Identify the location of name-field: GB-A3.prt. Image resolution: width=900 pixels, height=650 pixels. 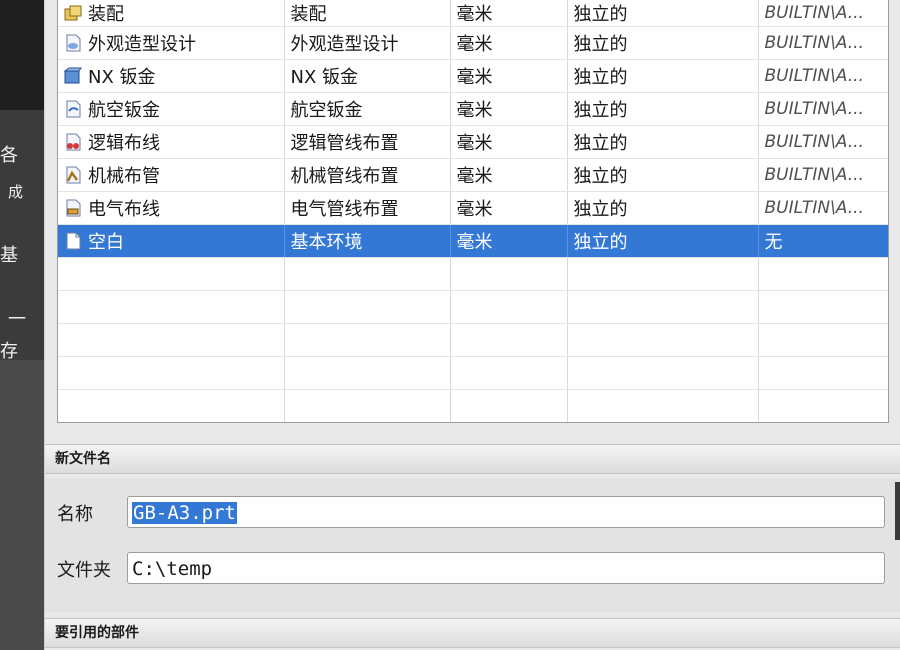
(506, 512).